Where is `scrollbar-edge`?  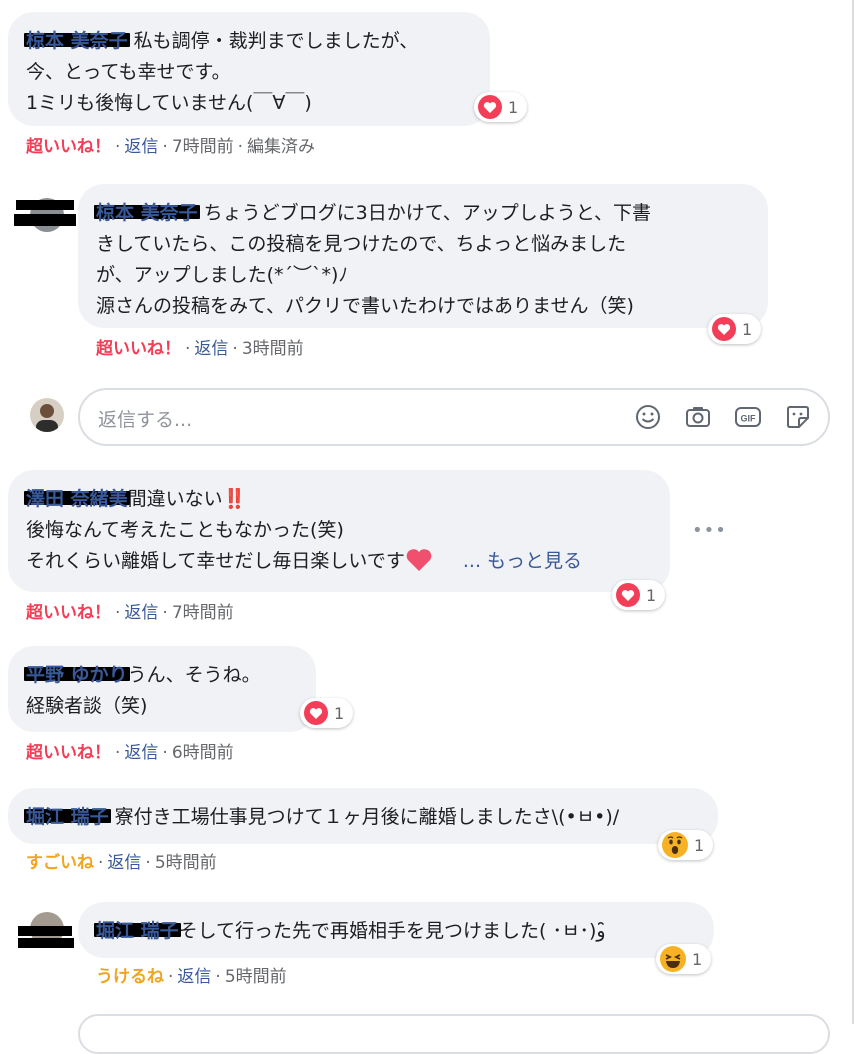 scrollbar-edge is located at coordinates (853, 512).